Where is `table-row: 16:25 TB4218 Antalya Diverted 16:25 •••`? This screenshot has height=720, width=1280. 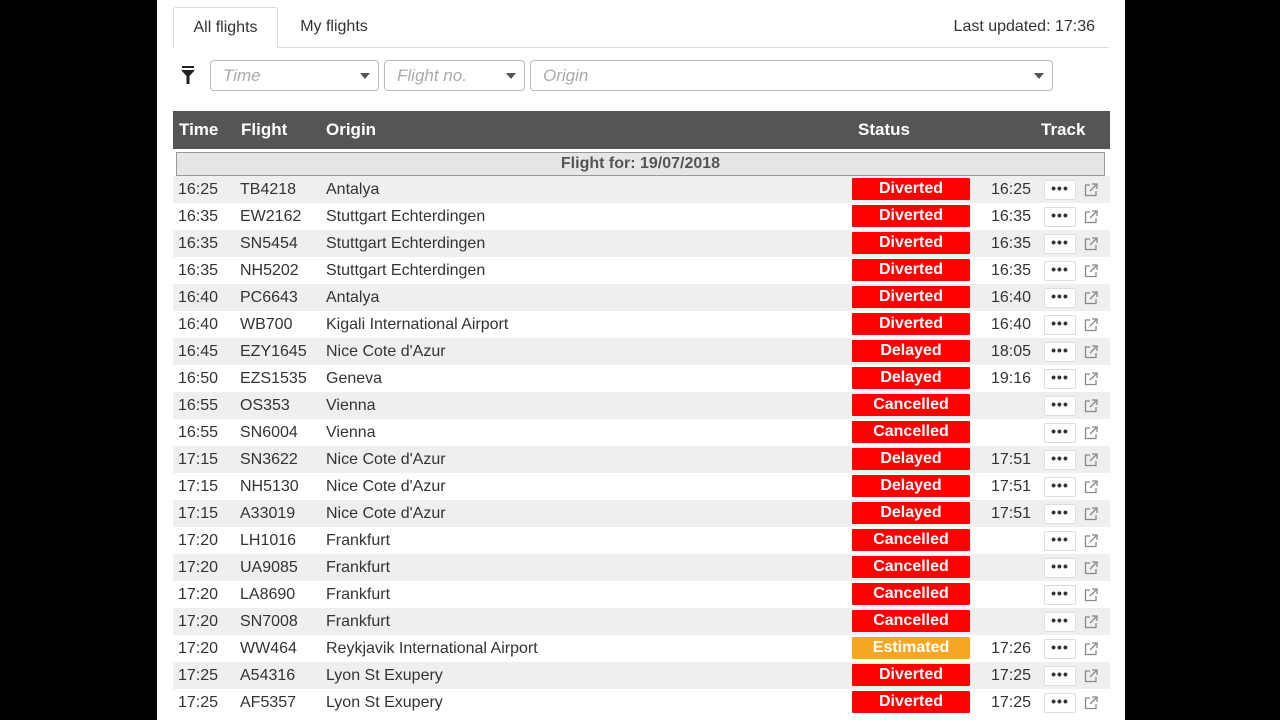 table-row: 16:25 TB4218 Antalya Diverted 16:25 ••• is located at coordinates (641, 189).